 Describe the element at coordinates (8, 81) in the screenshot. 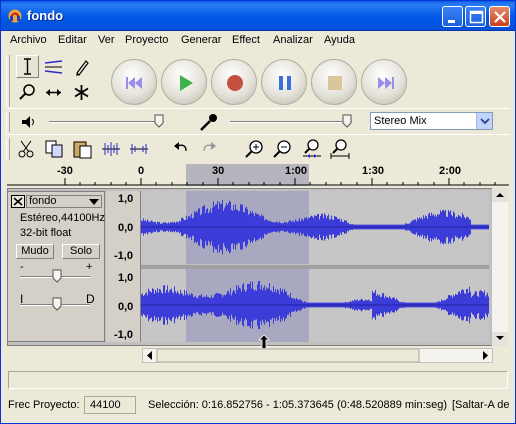

I see `toolbar-grip` at that location.